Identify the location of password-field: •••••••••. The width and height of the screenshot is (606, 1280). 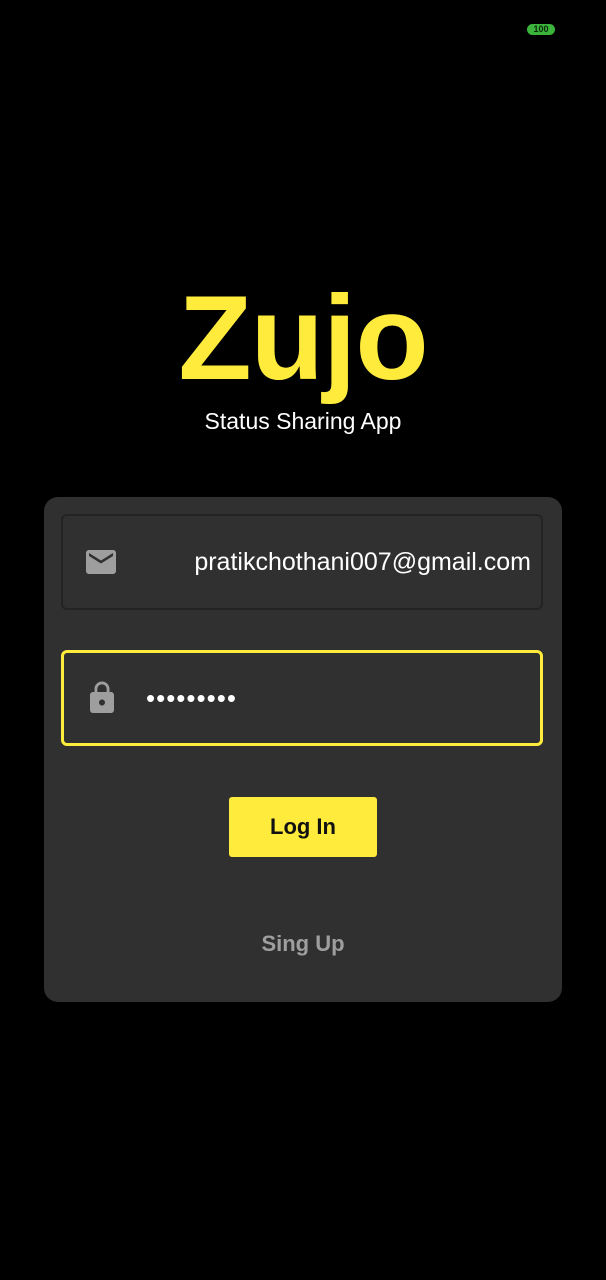
(302, 698).